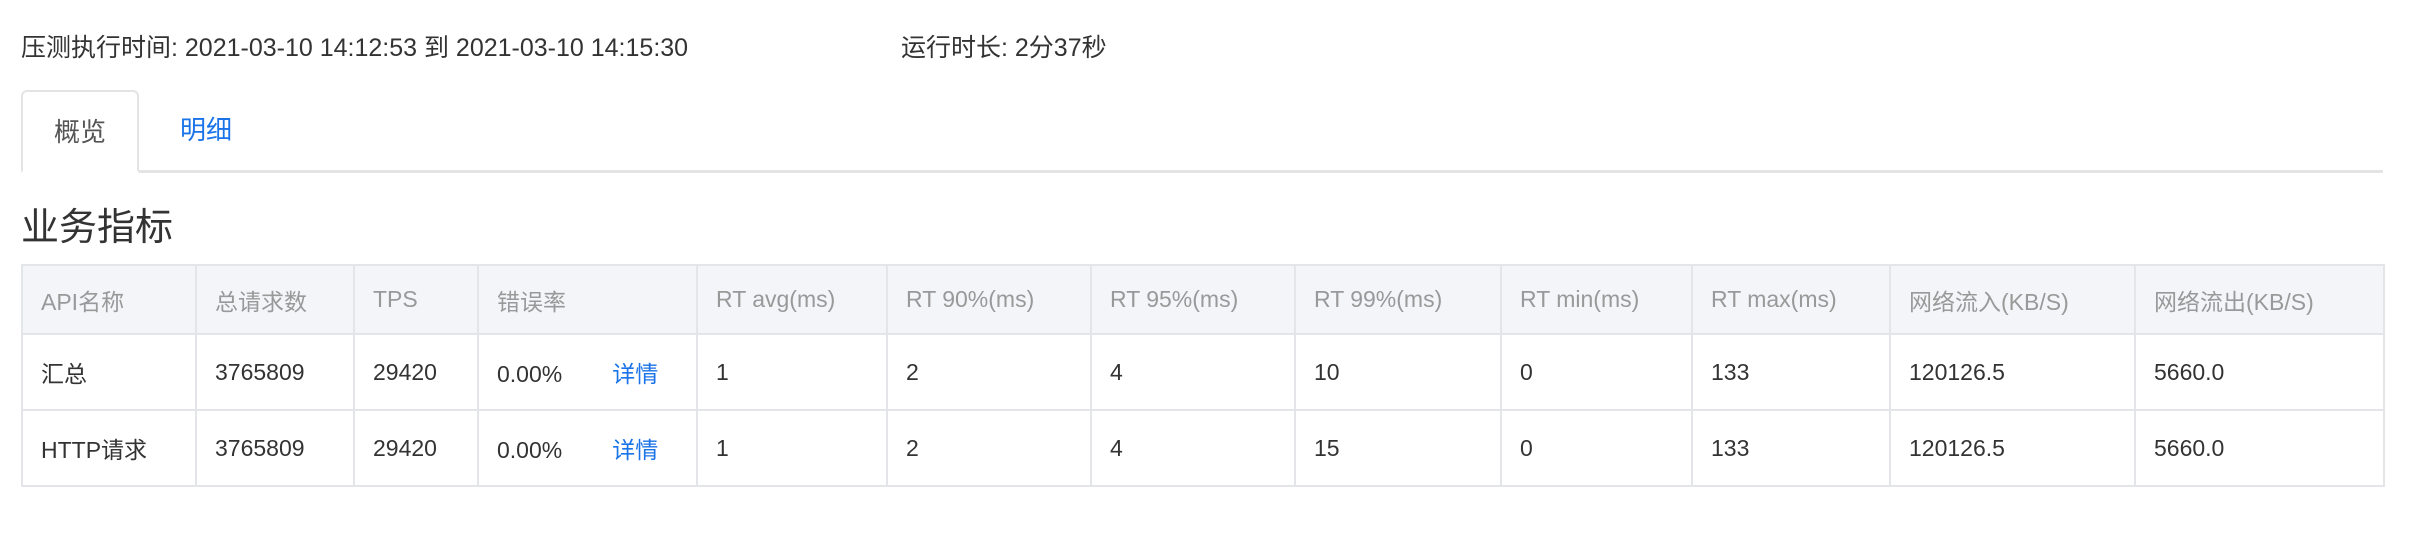 The image size is (2414, 554). I want to click on table-cell: 15, so click(1398, 448).